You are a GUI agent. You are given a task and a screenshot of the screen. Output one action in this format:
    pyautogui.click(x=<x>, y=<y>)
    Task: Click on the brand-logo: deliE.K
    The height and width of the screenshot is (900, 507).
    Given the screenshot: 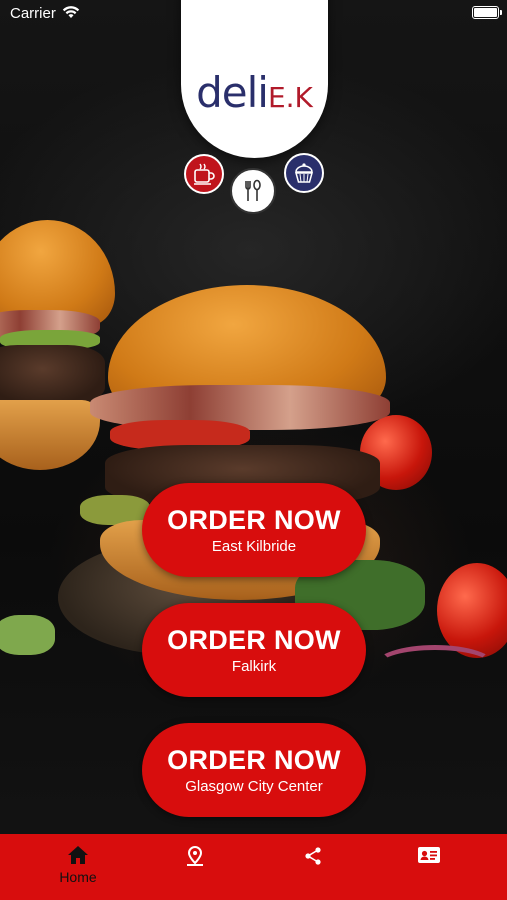 What is the action you would take?
    pyautogui.click(x=254, y=92)
    